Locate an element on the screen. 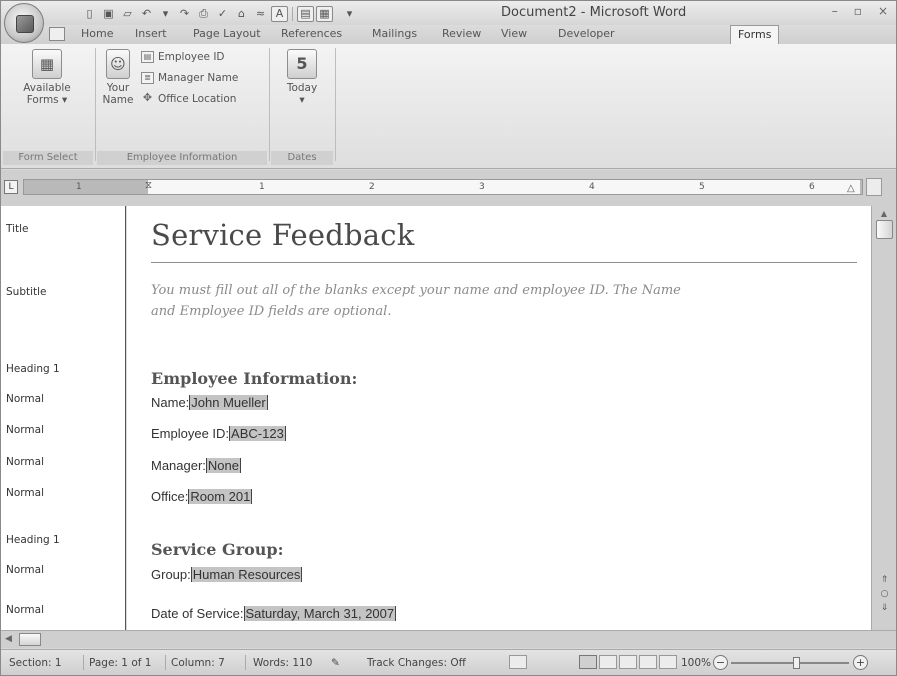  left-indent-marker-icon: ⧖ is located at coordinates (148, 185).